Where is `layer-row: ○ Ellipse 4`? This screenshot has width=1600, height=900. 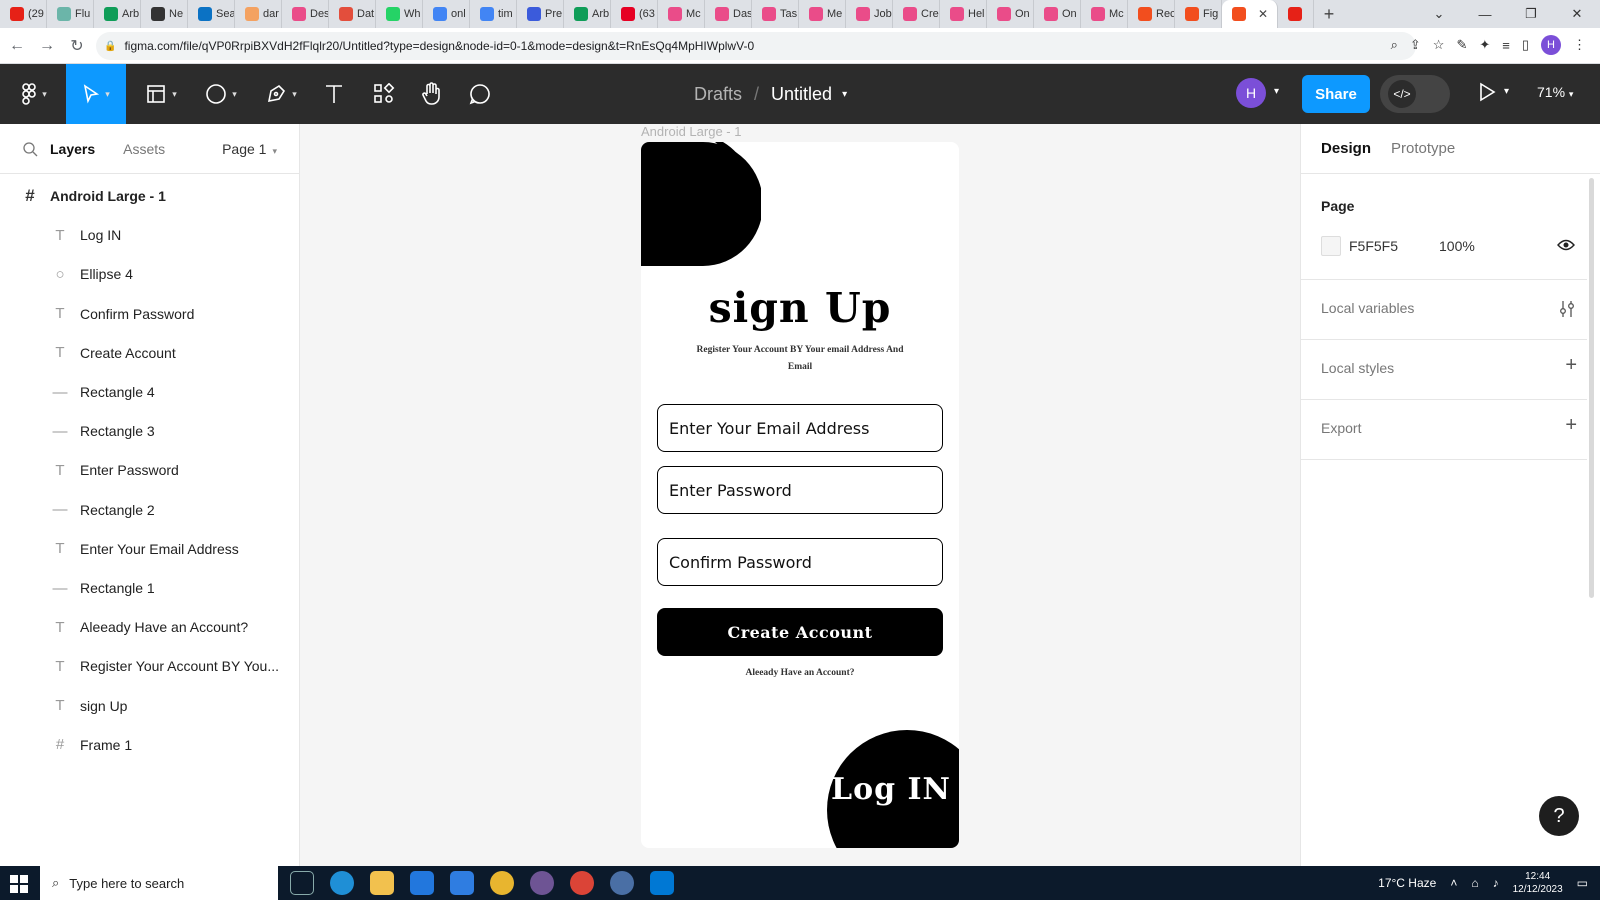 layer-row: ○ Ellipse 4 is located at coordinates (149, 274).